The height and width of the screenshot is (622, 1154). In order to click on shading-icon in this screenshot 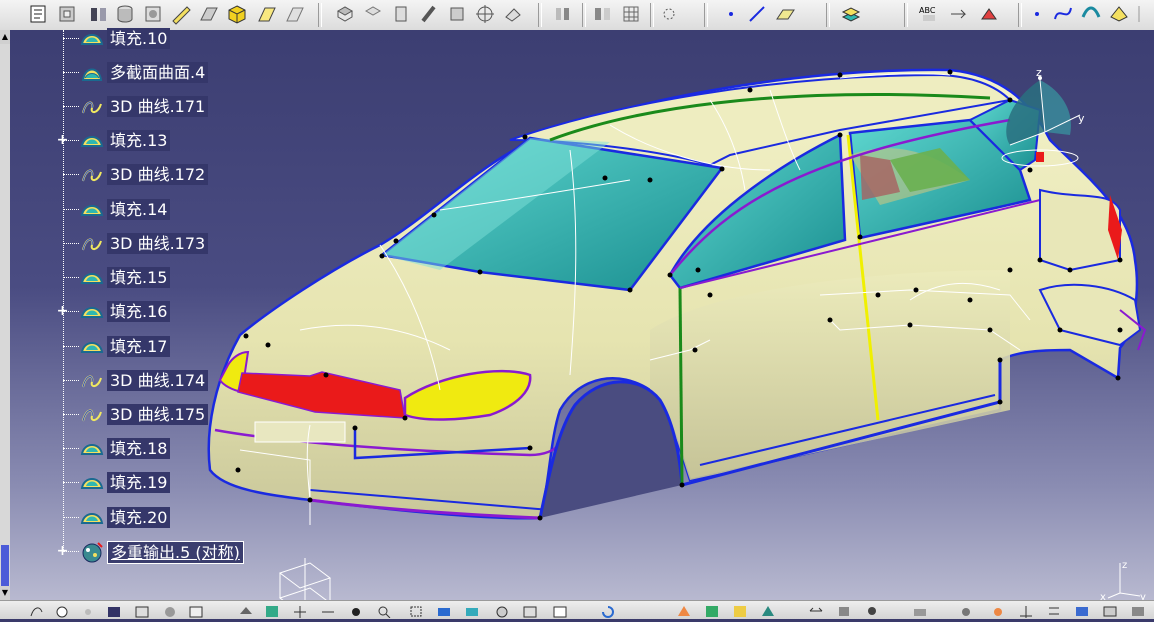, I will do `click(272, 610)`.